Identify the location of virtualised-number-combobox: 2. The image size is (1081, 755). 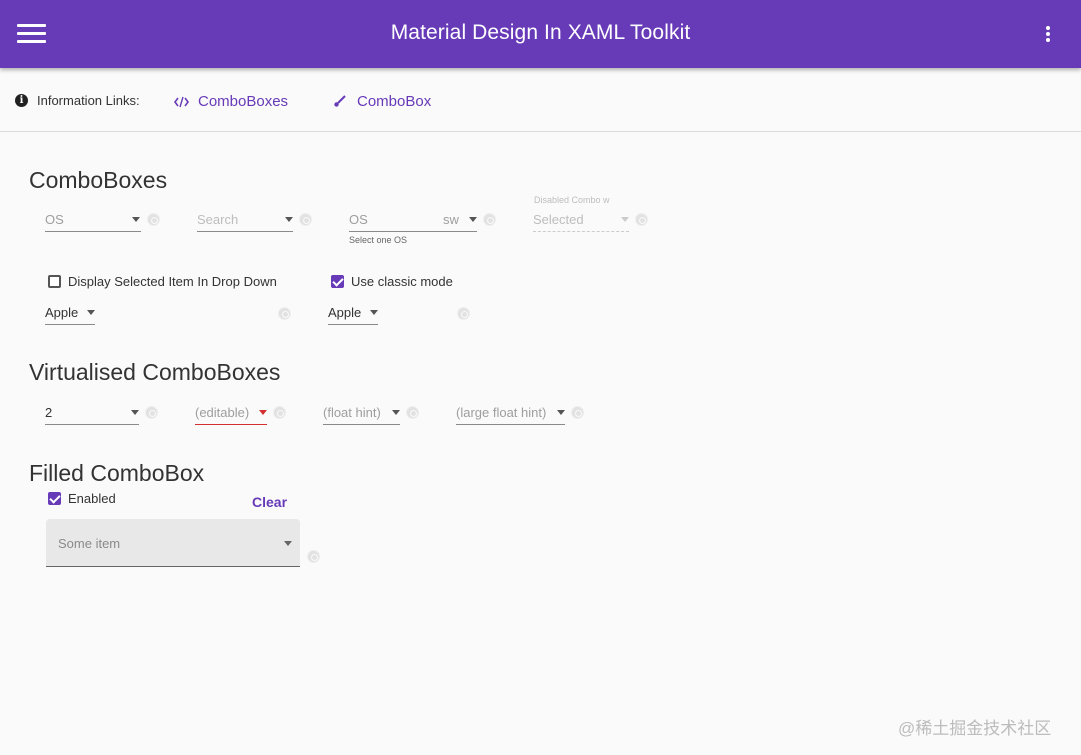
(92, 417).